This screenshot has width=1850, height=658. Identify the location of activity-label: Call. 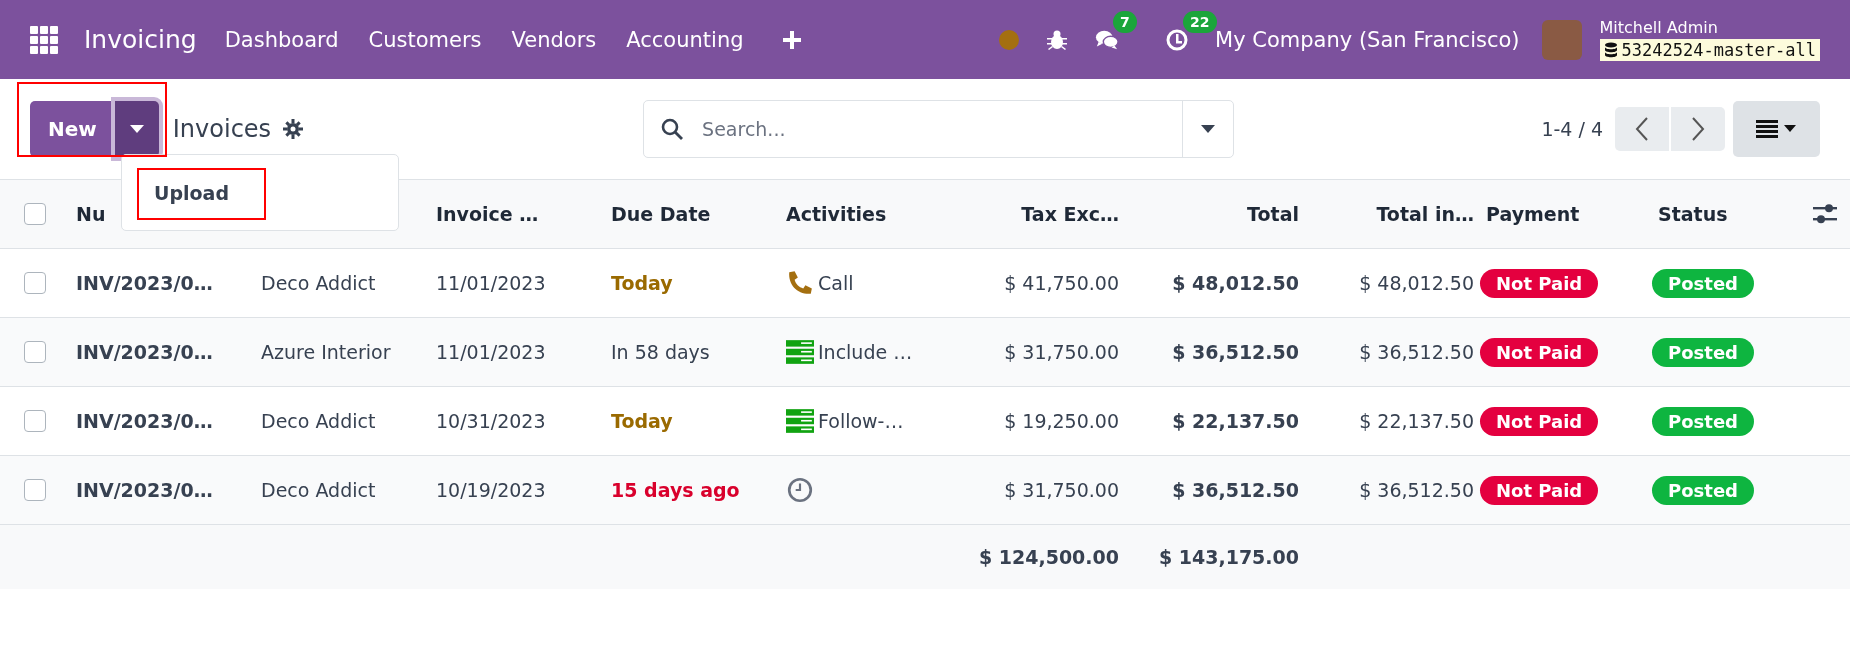
(836, 283).